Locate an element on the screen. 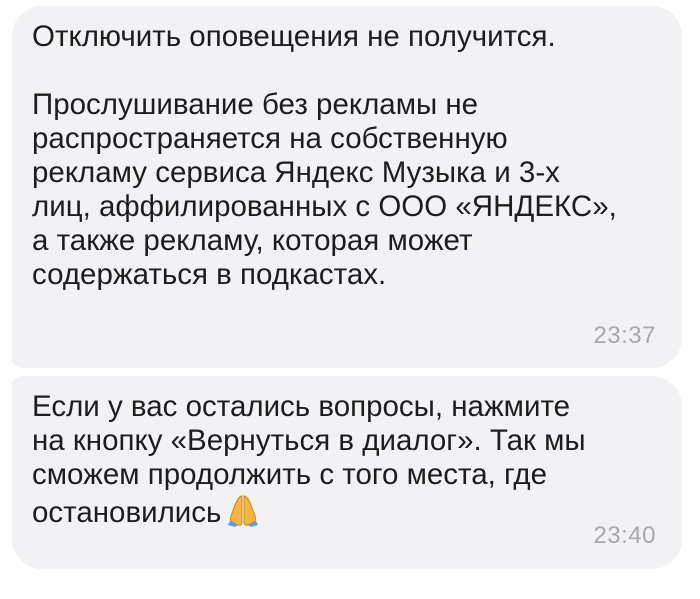  message-text: Отключить оповещения не получится. is located at coordinates (294, 36).